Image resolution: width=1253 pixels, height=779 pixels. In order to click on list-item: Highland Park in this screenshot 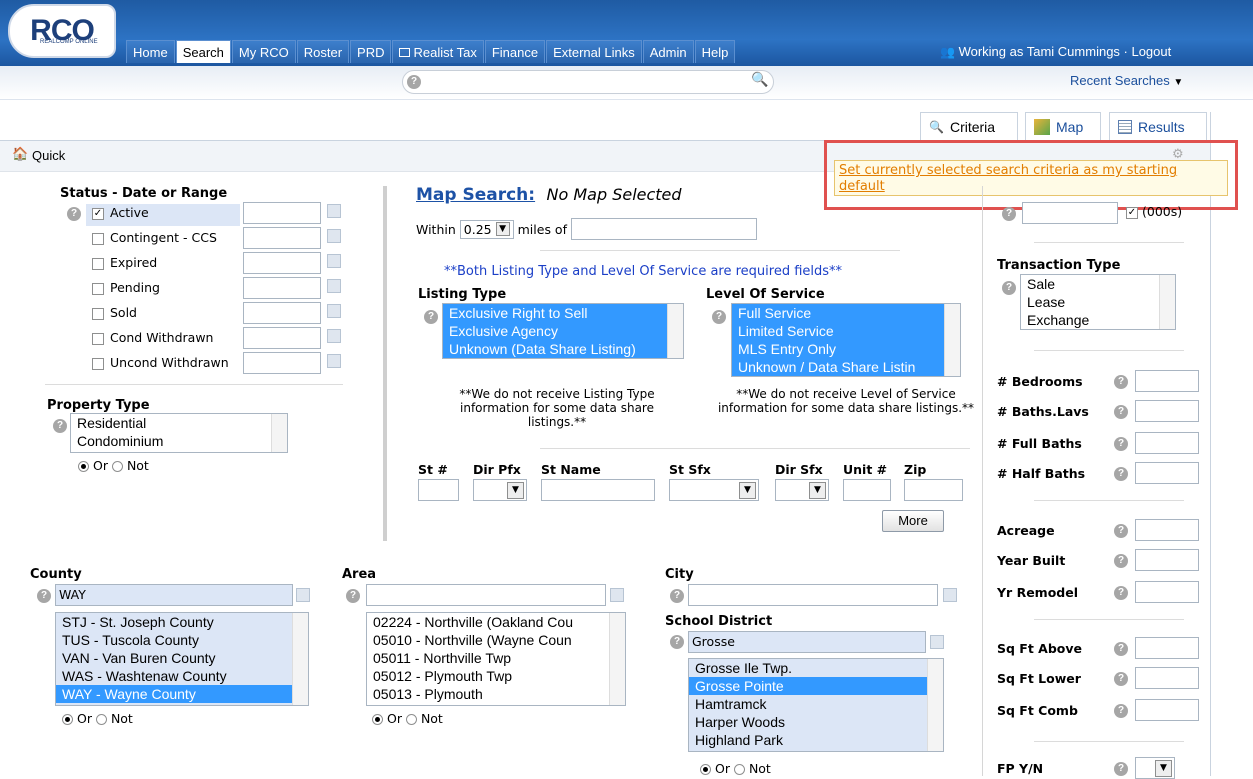, I will do `click(816, 740)`.